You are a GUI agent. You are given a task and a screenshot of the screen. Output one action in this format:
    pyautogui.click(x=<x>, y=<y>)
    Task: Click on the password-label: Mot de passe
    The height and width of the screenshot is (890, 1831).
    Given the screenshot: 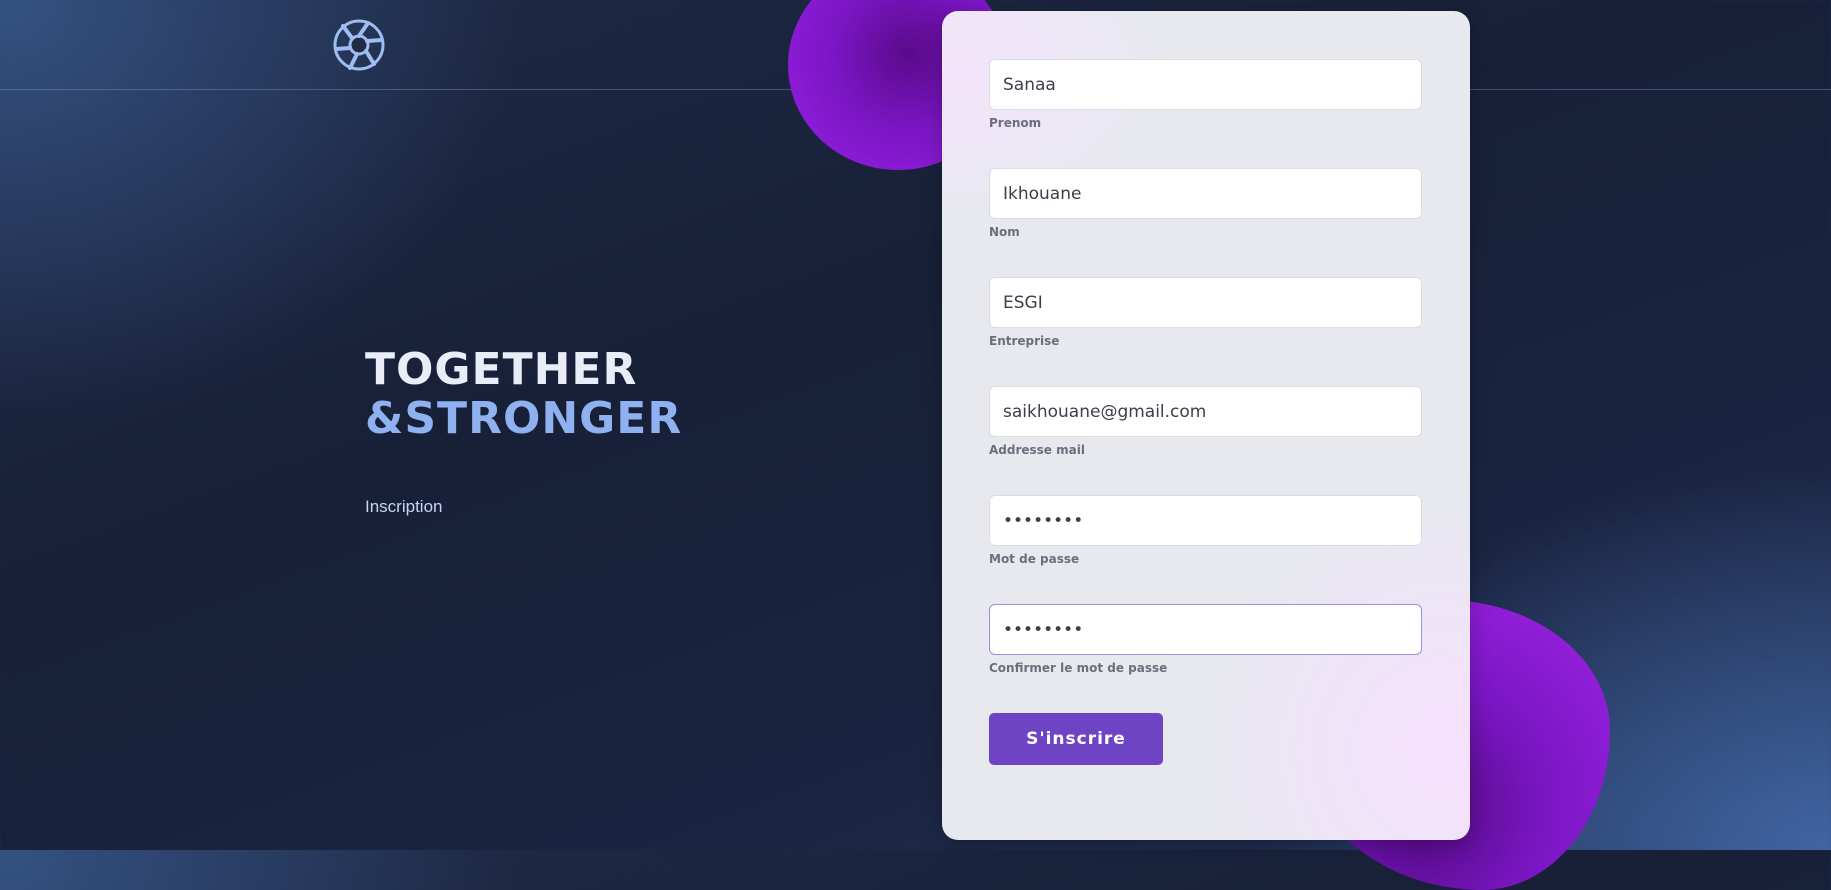 What is the action you would take?
    pyautogui.click(x=1034, y=559)
    